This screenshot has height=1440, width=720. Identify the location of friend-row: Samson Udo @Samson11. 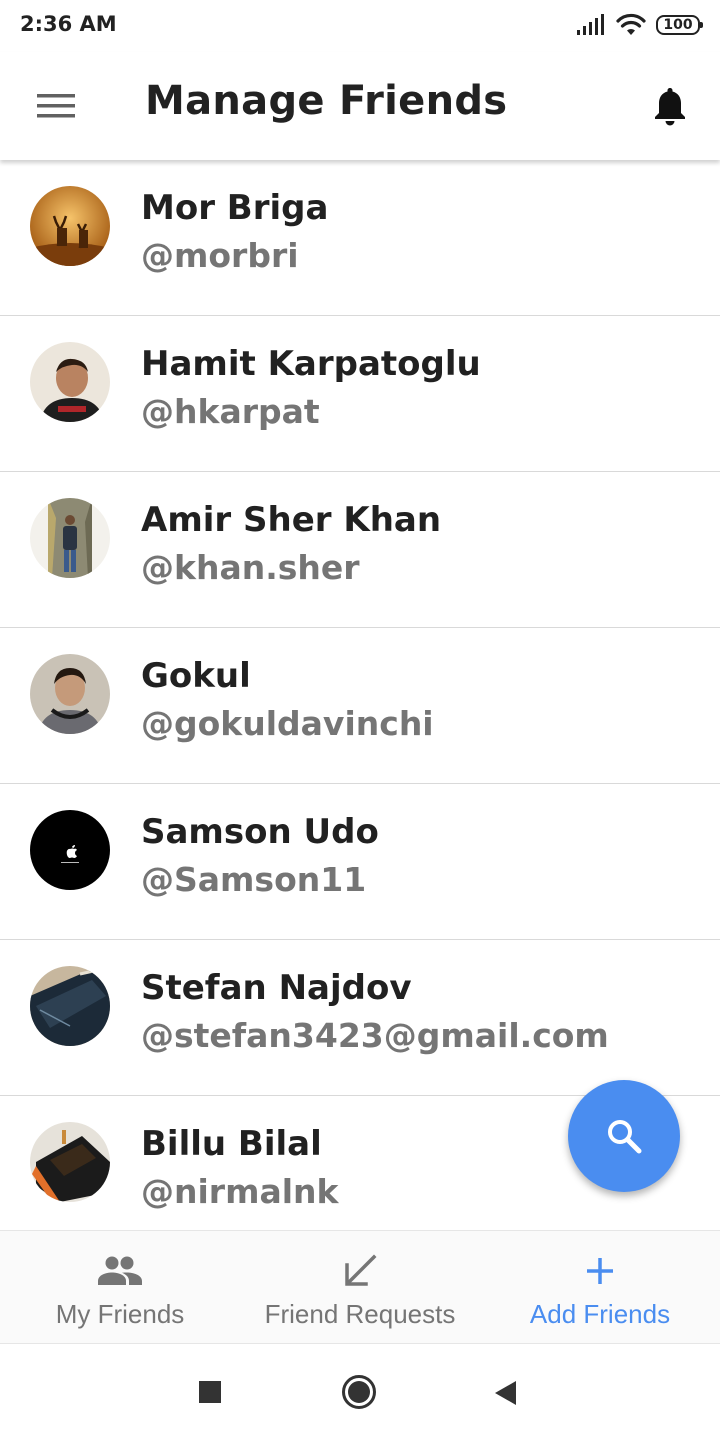
(360, 862).